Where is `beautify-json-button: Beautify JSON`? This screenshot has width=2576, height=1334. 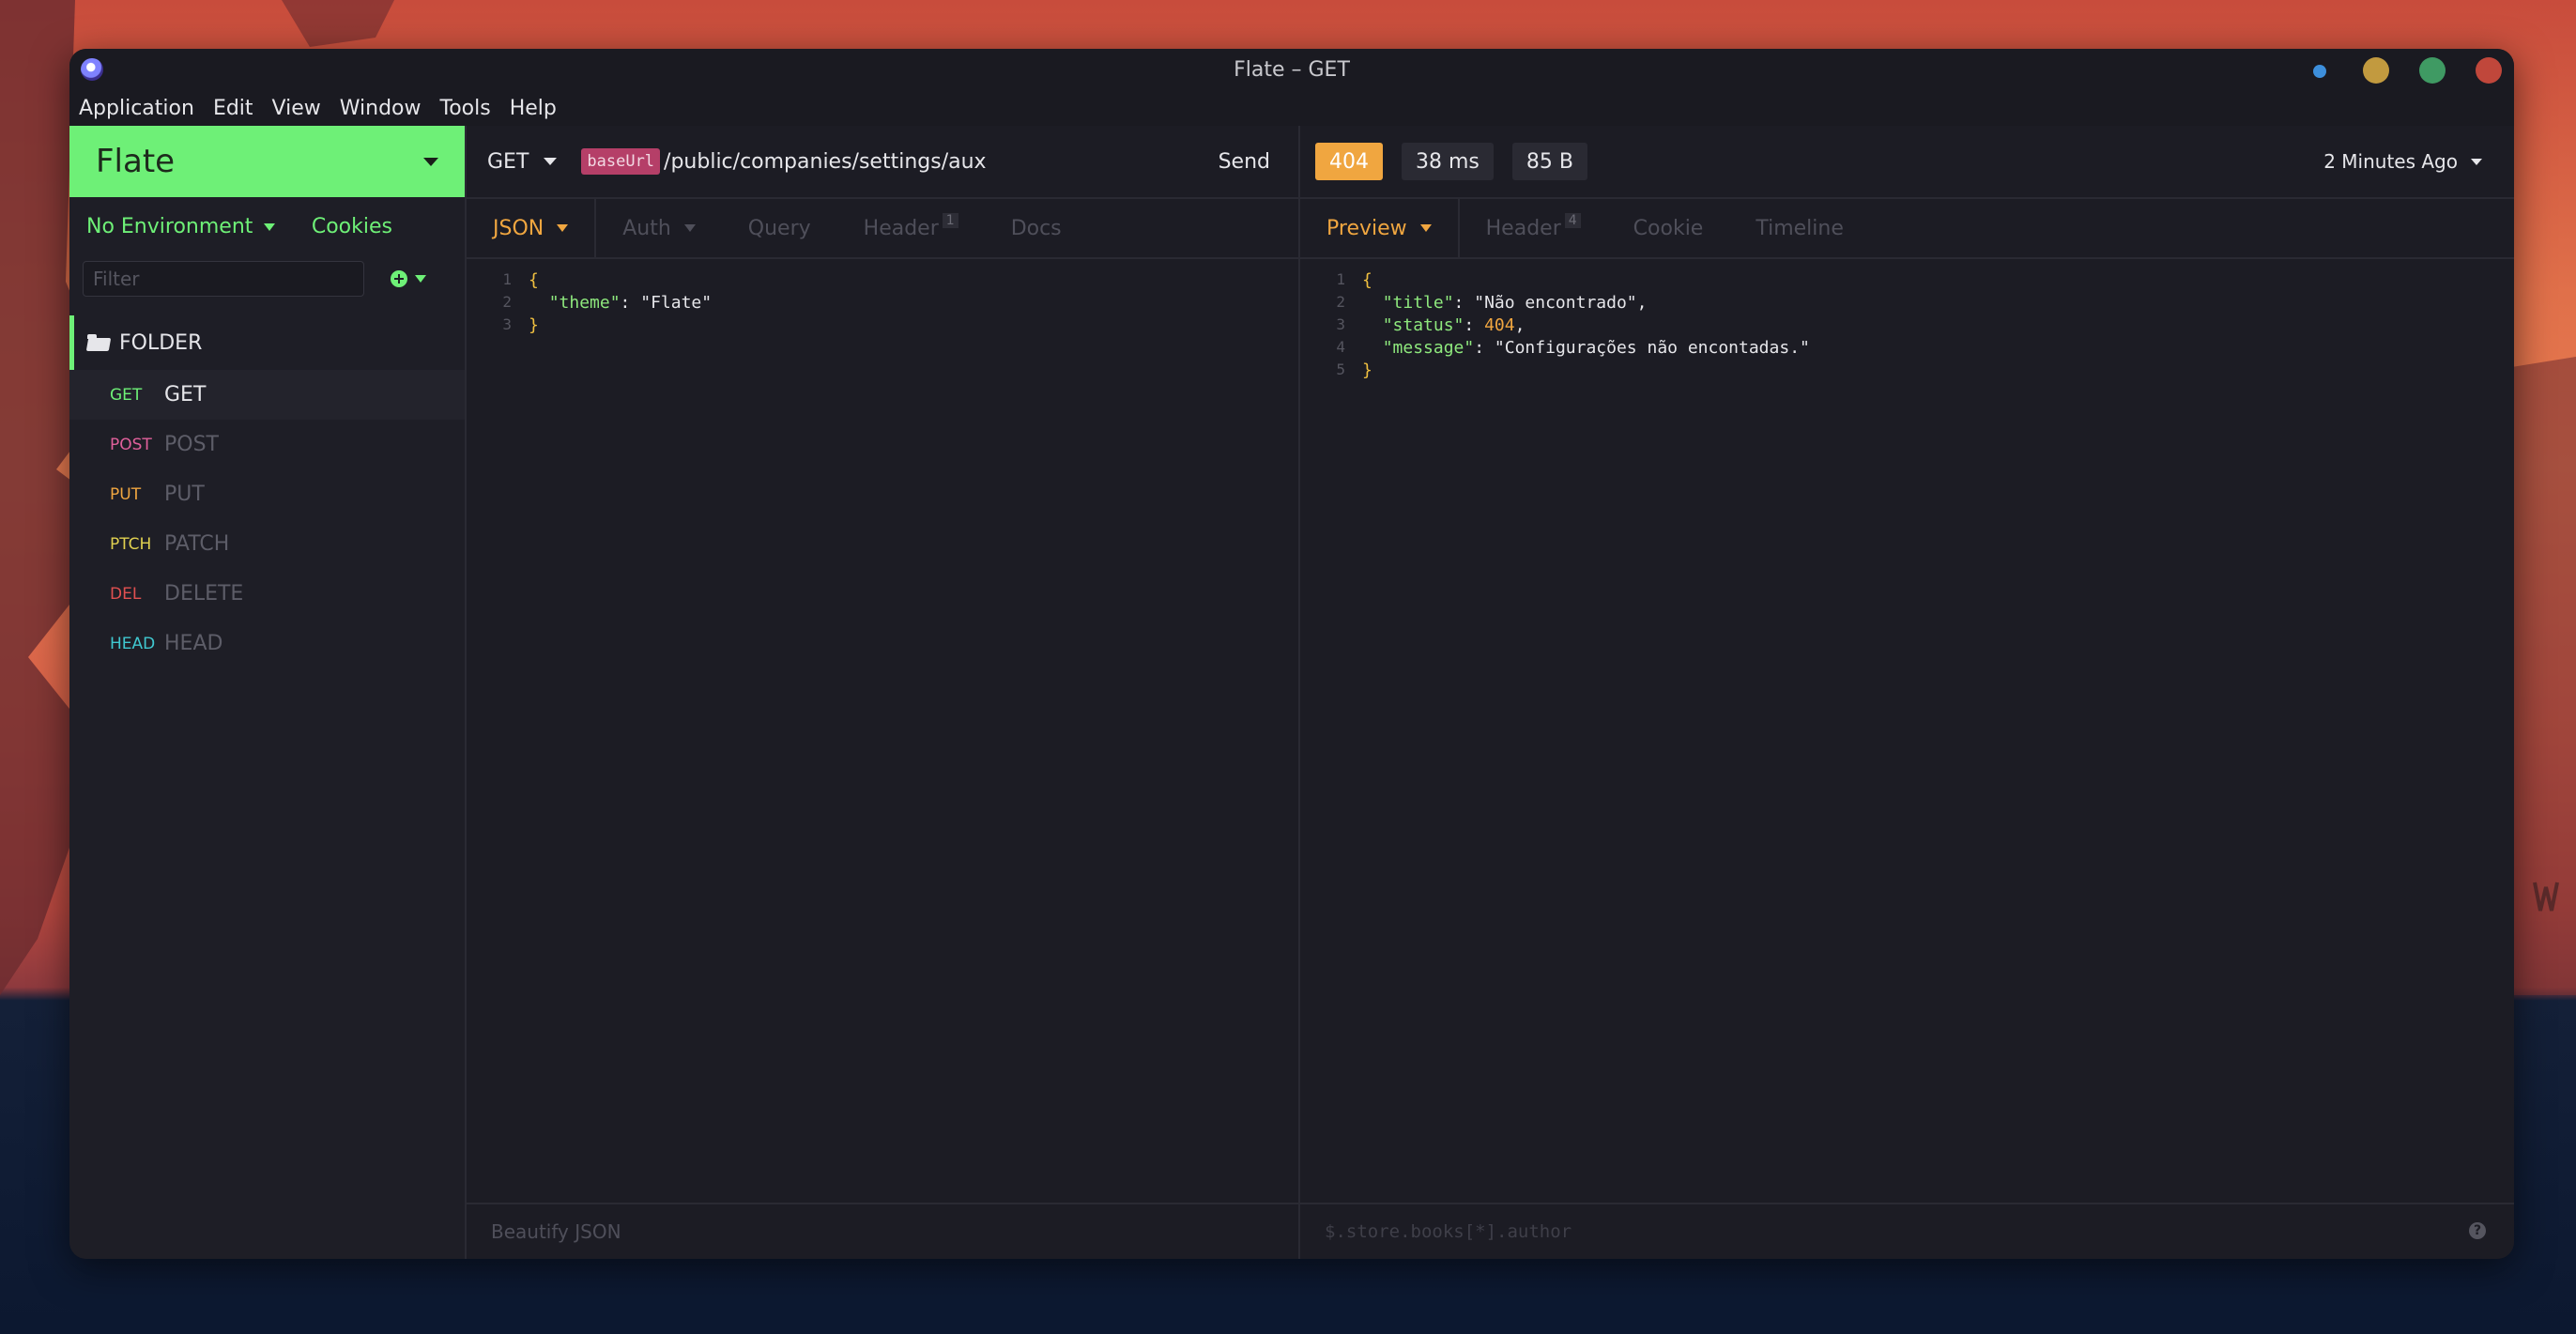 beautify-json-button: Beautify JSON is located at coordinates (556, 1232).